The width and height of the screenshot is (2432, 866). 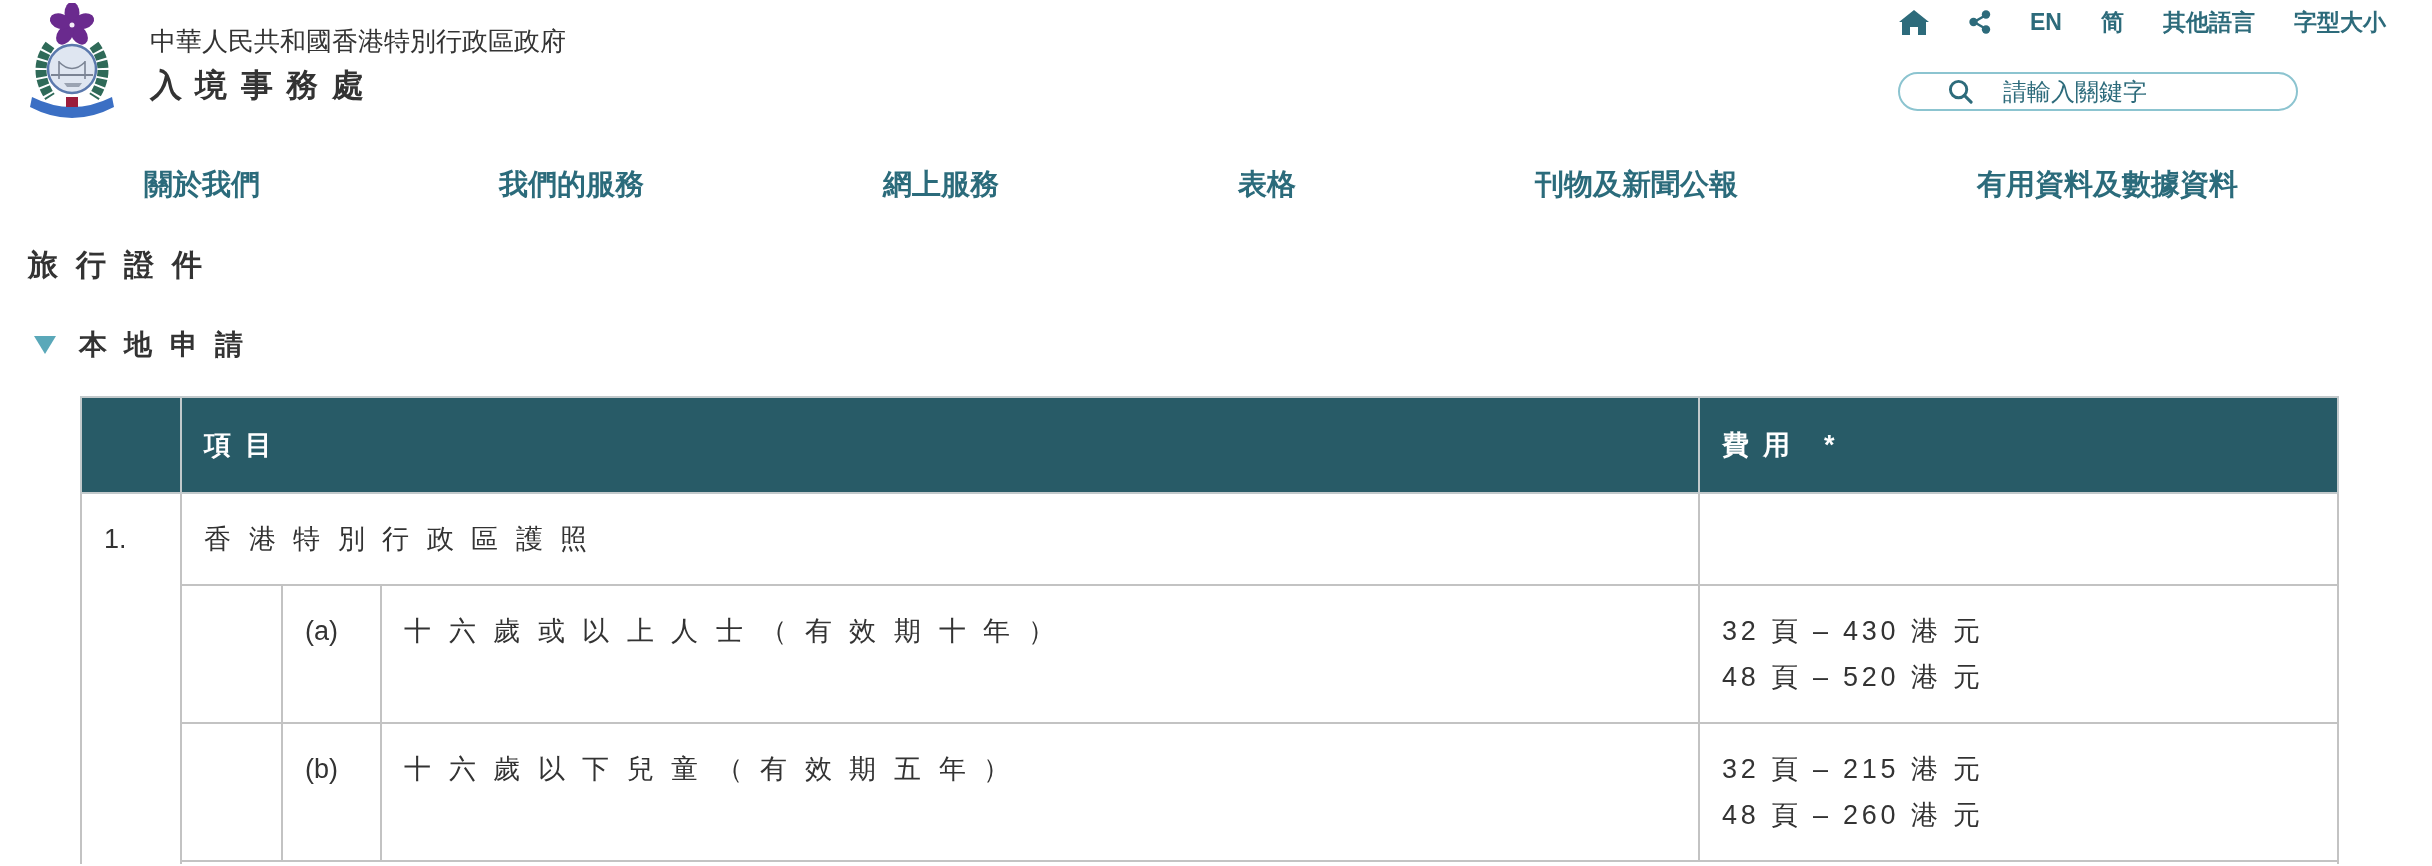 What do you see at coordinates (941, 184) in the screenshot?
I see `nav-link: 網上服務` at bounding box center [941, 184].